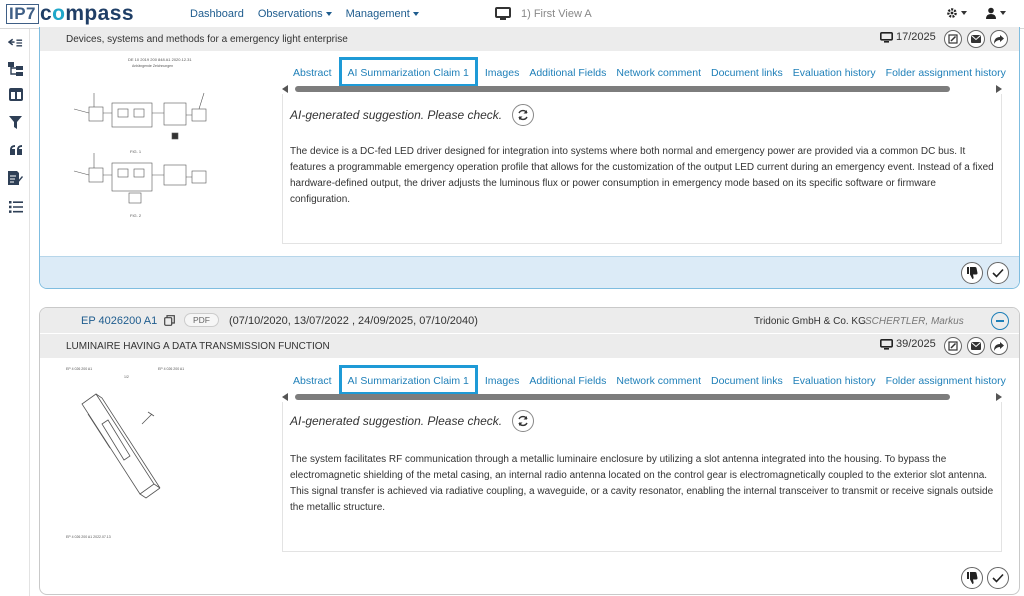  I want to click on publication-number: EP 4026200 A1, so click(119, 321).